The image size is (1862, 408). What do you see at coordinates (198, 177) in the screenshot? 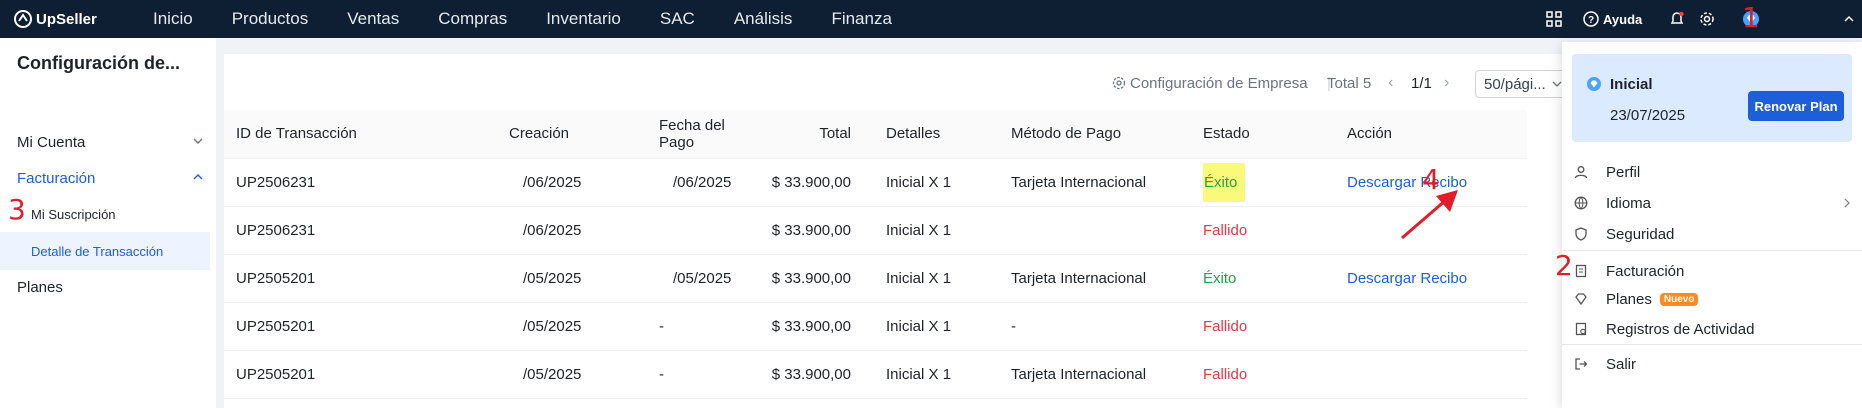
I see `chevron-up-icon` at bounding box center [198, 177].